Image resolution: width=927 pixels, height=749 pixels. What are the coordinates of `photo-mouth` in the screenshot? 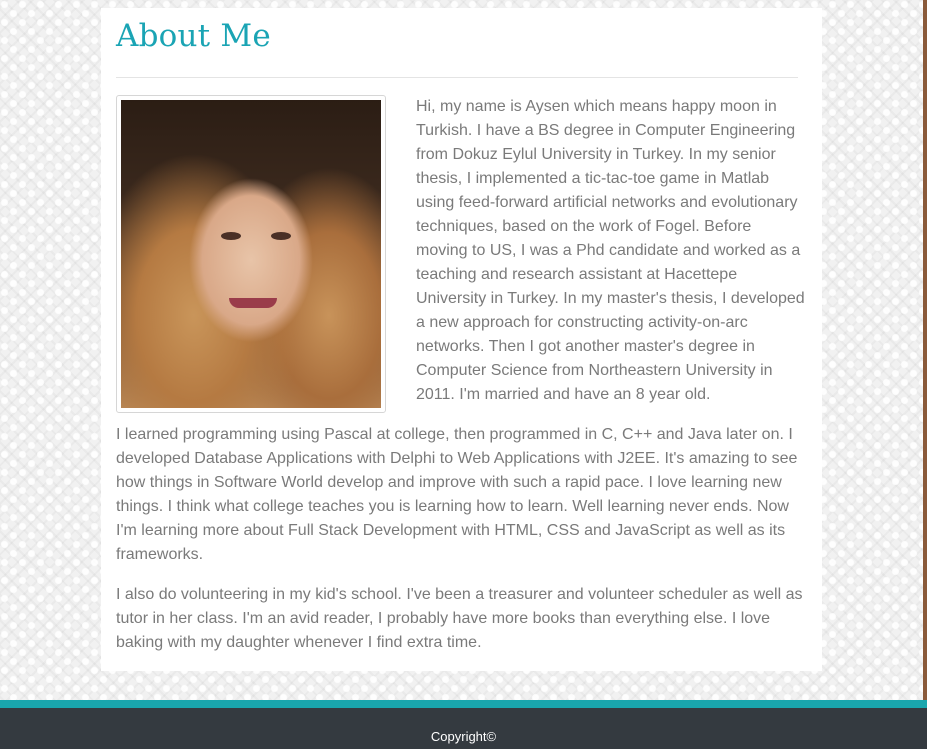 It's located at (253, 303).